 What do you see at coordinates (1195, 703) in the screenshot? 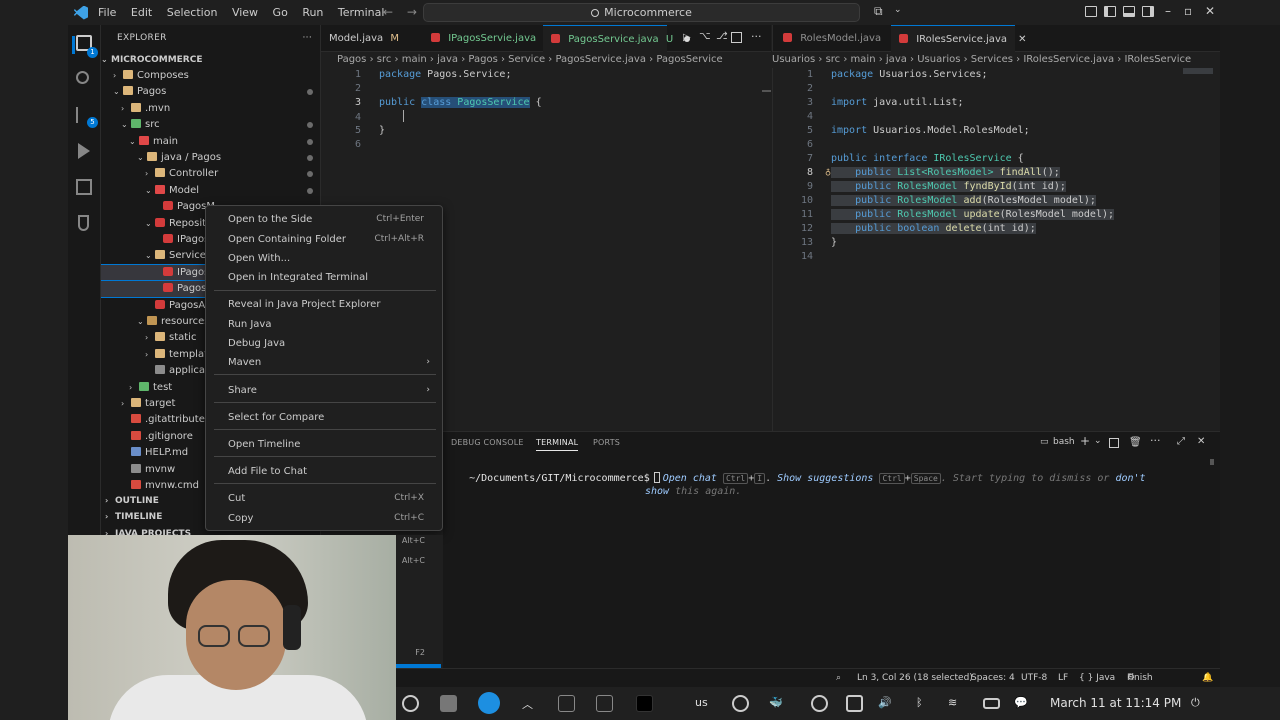
I see `power-icon: ⏻` at bounding box center [1195, 703].